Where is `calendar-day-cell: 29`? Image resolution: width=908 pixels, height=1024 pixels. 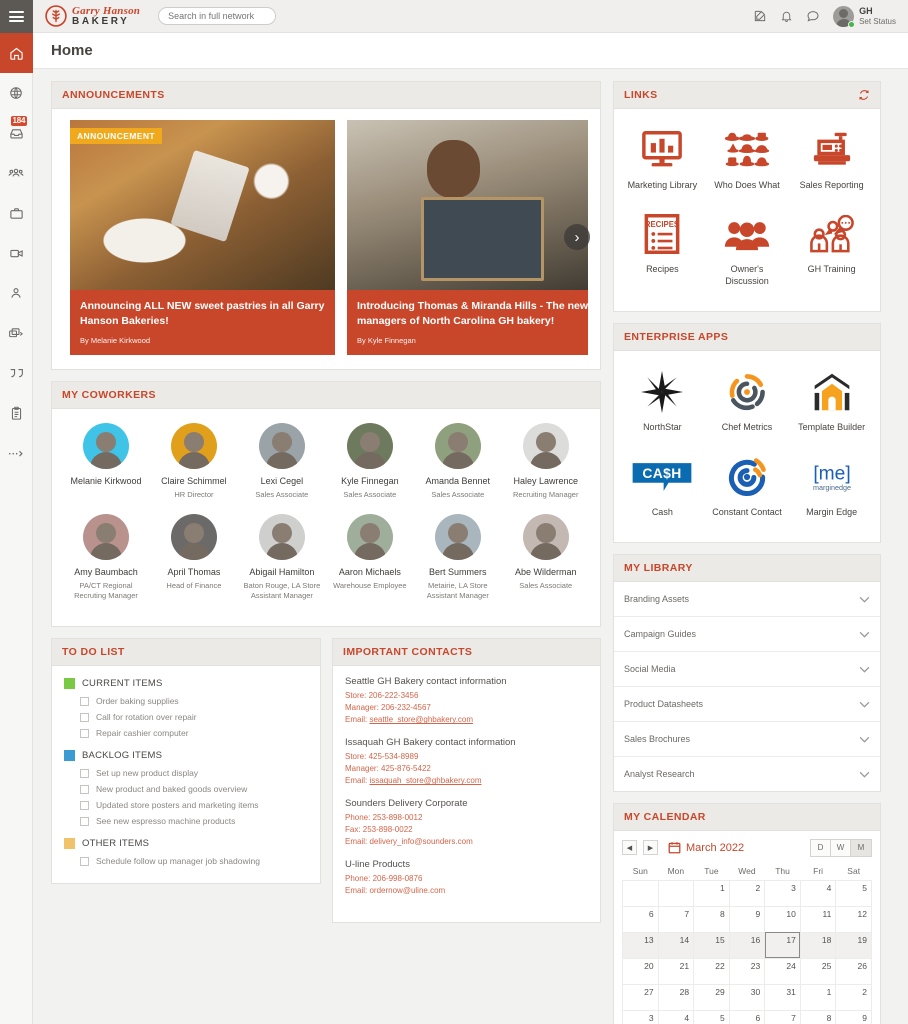 calendar-day-cell: 29 is located at coordinates (711, 997).